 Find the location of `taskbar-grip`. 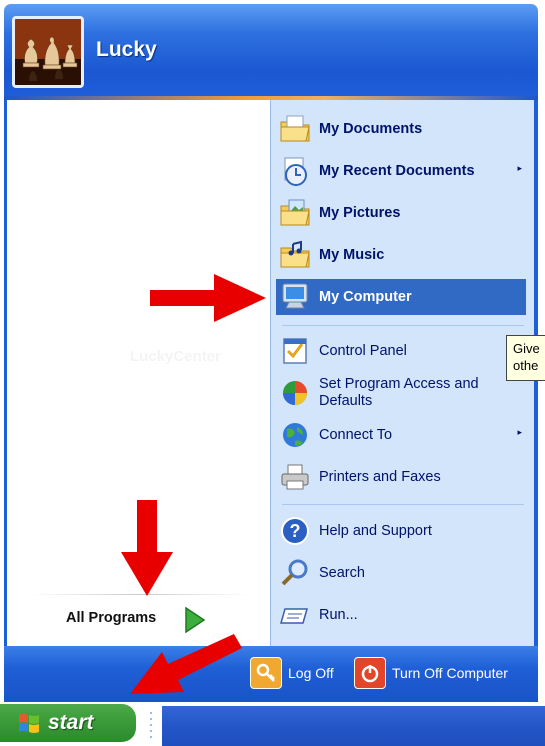

taskbar-grip is located at coordinates (151, 727).